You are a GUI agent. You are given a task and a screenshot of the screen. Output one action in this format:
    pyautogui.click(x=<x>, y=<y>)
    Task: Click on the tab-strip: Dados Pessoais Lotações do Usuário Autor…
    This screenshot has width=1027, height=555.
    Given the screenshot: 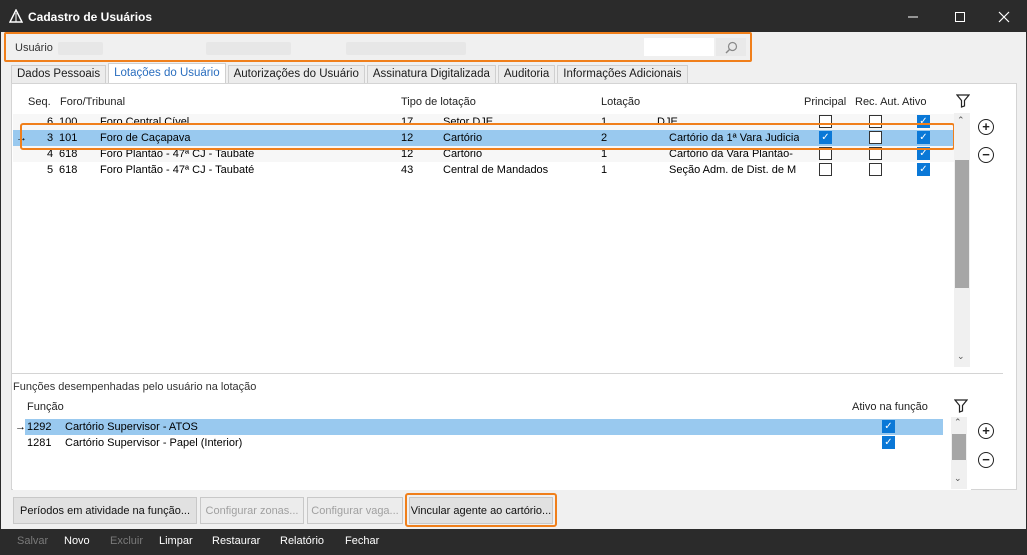 What is the action you would take?
    pyautogui.click(x=350, y=73)
    